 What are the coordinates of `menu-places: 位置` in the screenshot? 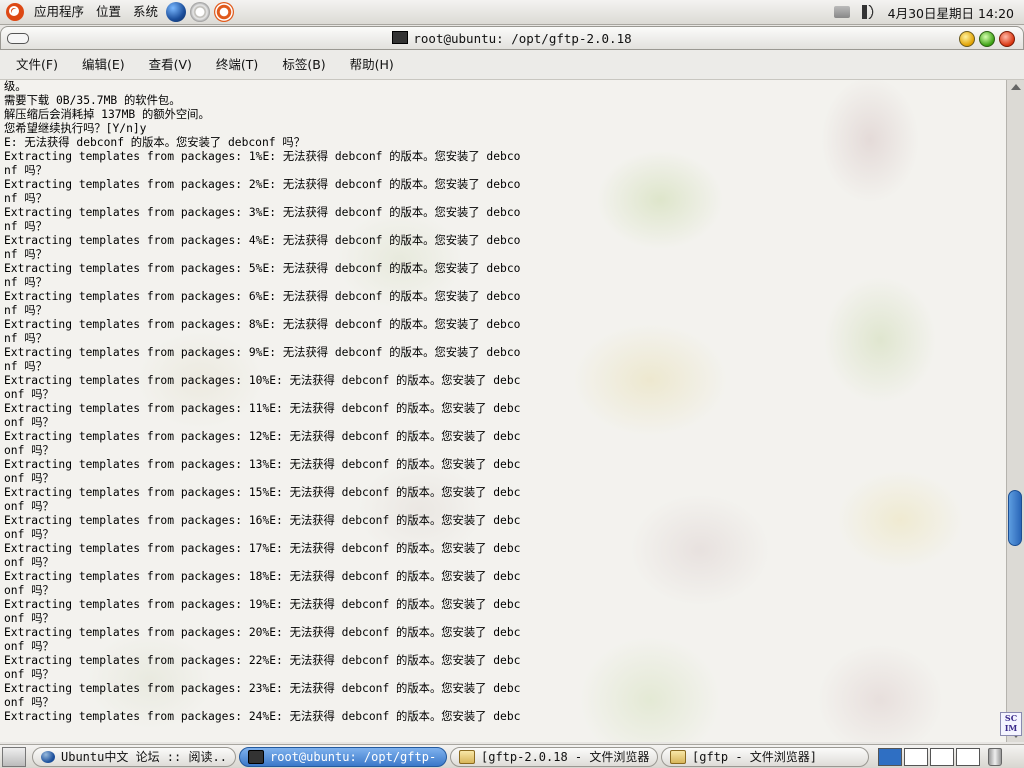 It's located at (108, 12).